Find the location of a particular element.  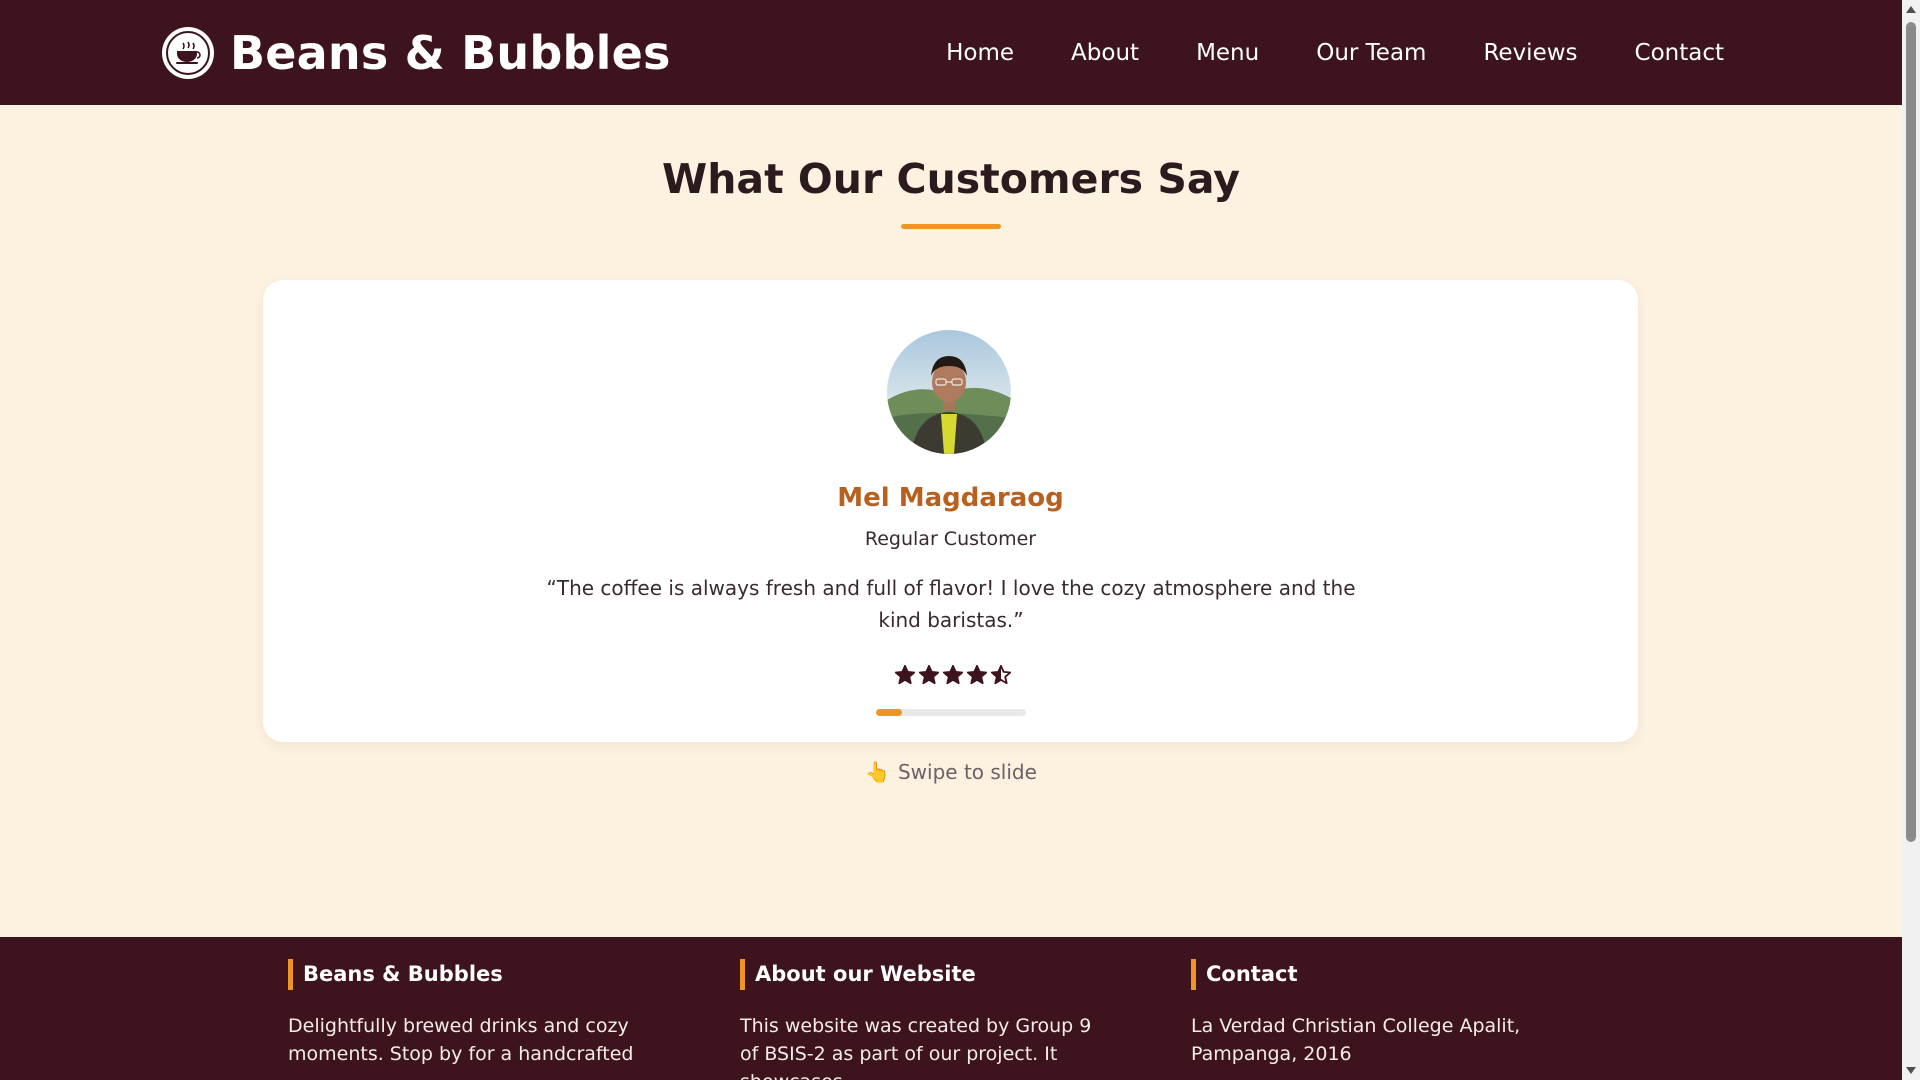

footer-heading: About our Website is located at coordinates (925, 974).